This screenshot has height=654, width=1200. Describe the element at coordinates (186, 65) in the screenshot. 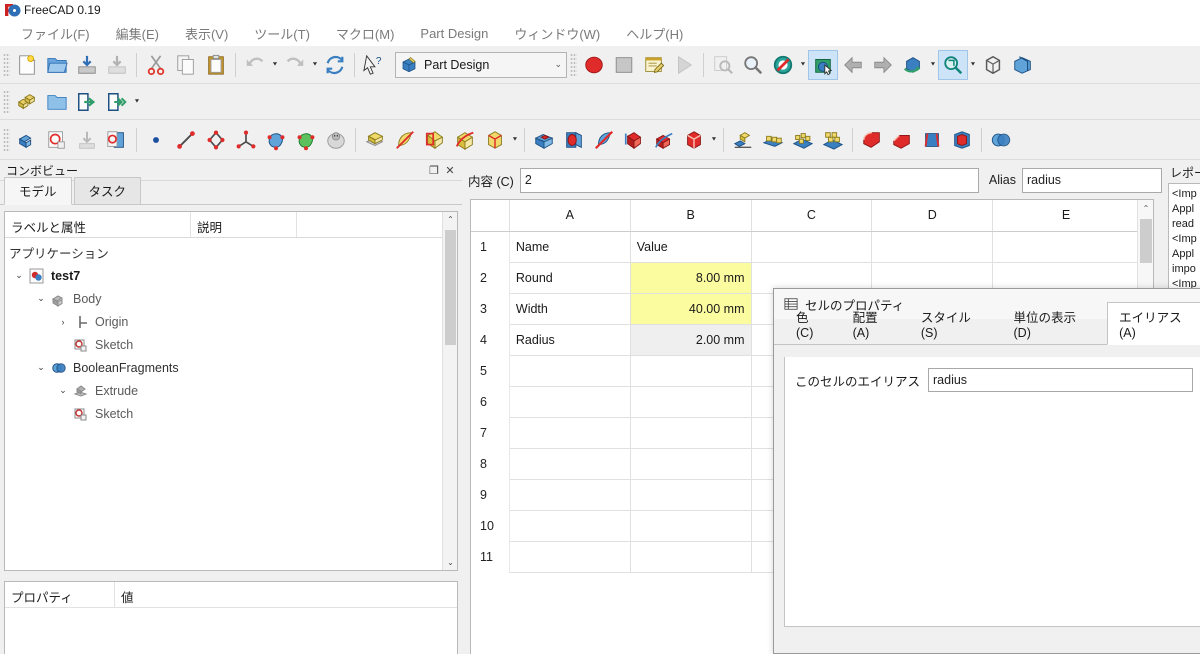

I see `copy-icon` at that location.